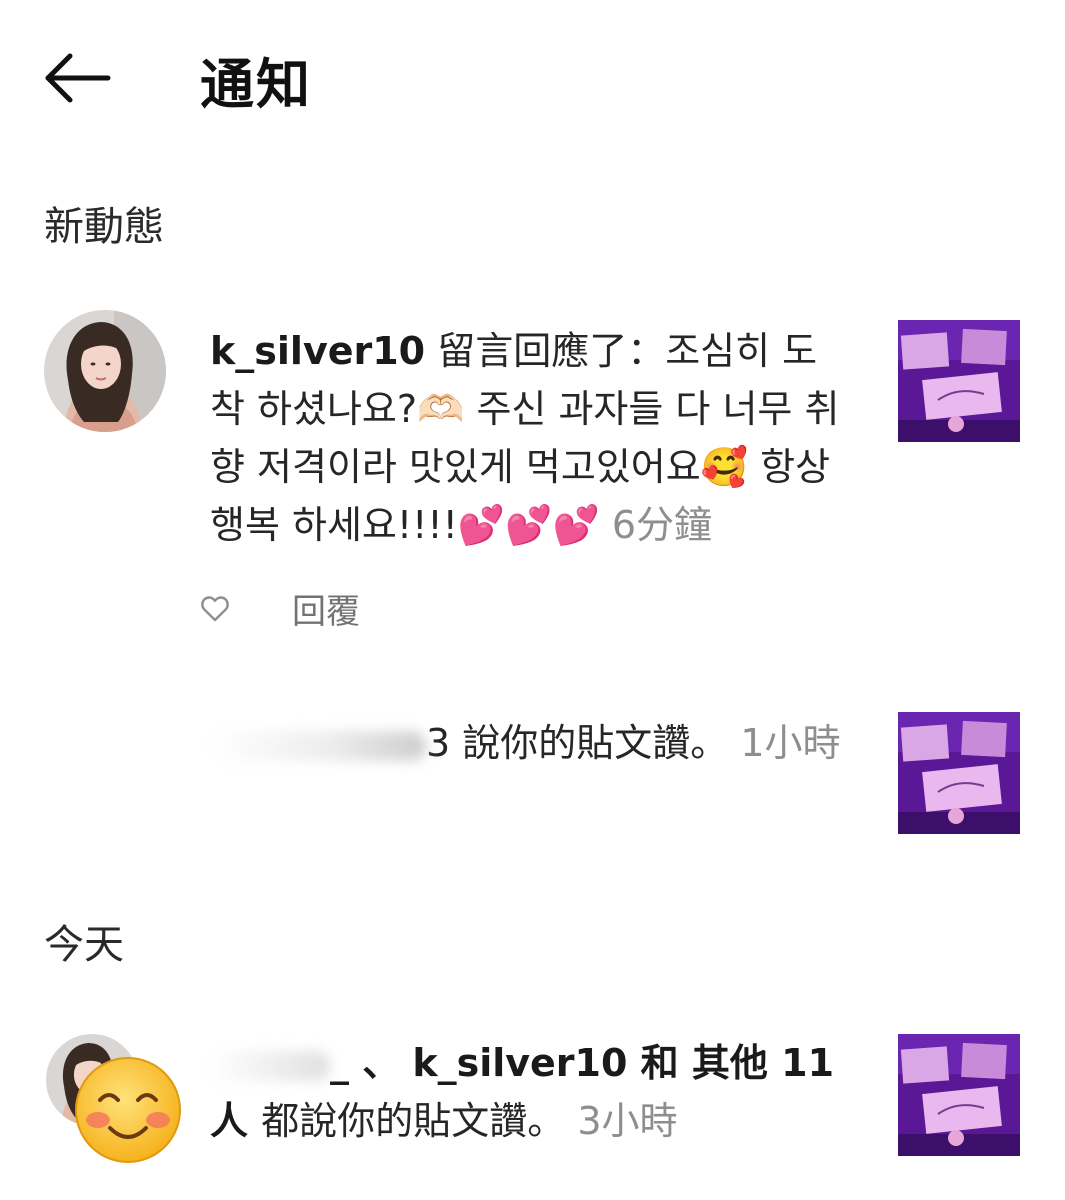 This screenshot has height=1200, width=1065. I want to click on comment-actions: 回覆, so click(279, 608).